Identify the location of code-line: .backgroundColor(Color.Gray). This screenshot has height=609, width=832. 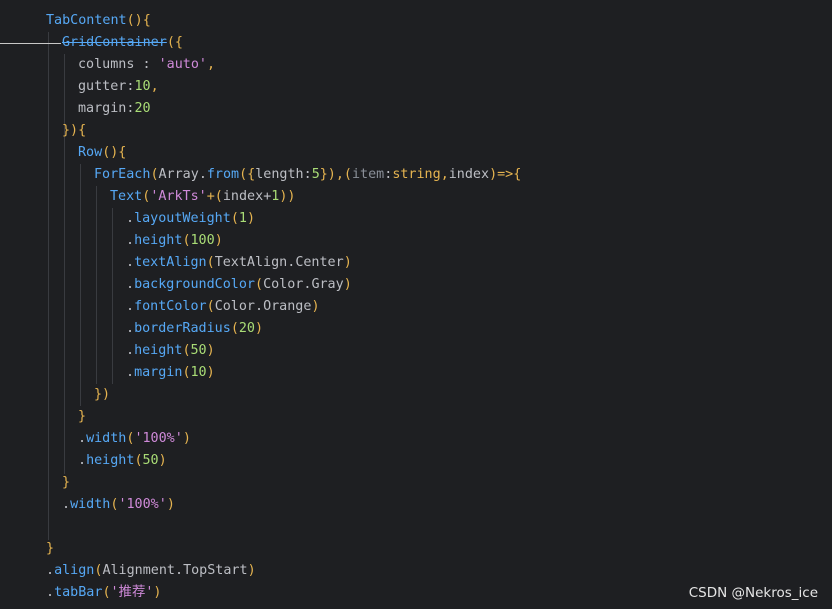
(239, 285).